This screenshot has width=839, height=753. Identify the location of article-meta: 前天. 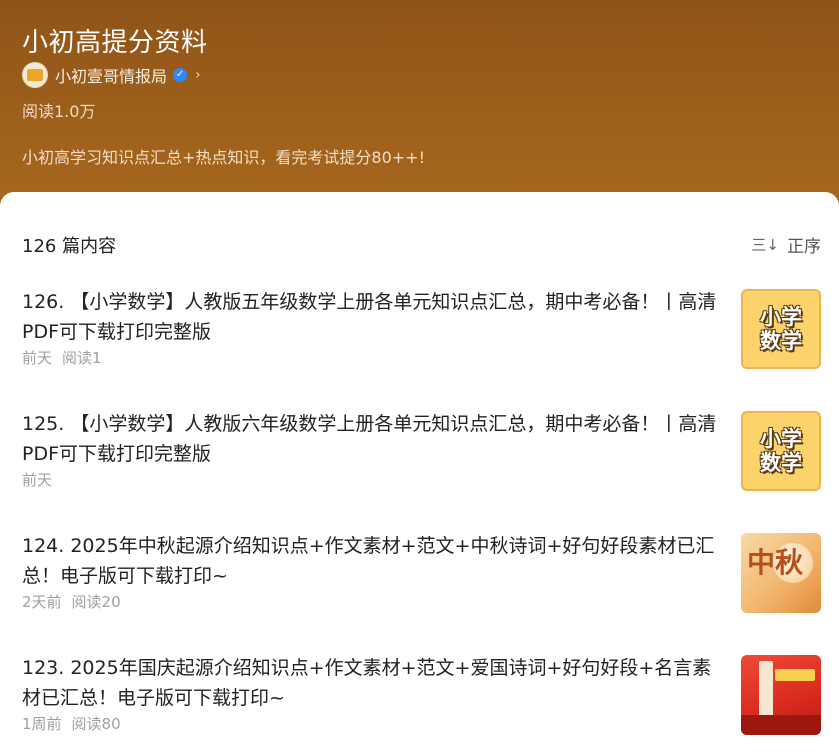
(37, 479).